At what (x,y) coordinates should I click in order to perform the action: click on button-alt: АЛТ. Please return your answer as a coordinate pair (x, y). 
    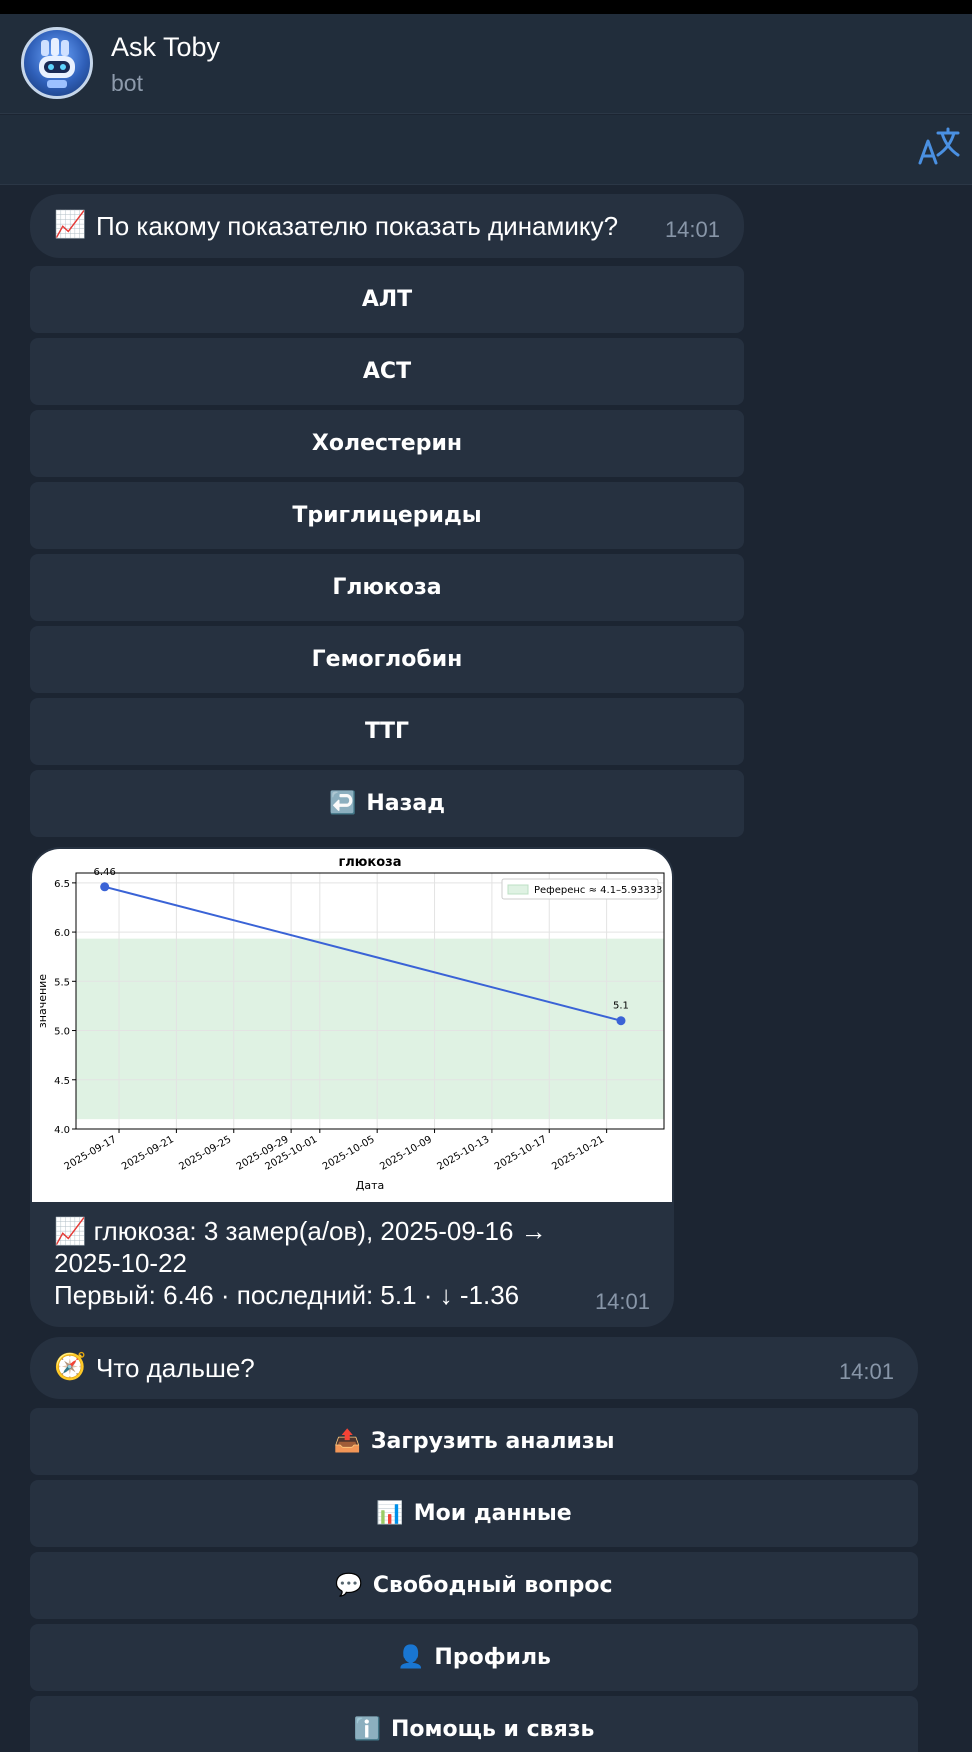
    Looking at the image, I should click on (387, 299).